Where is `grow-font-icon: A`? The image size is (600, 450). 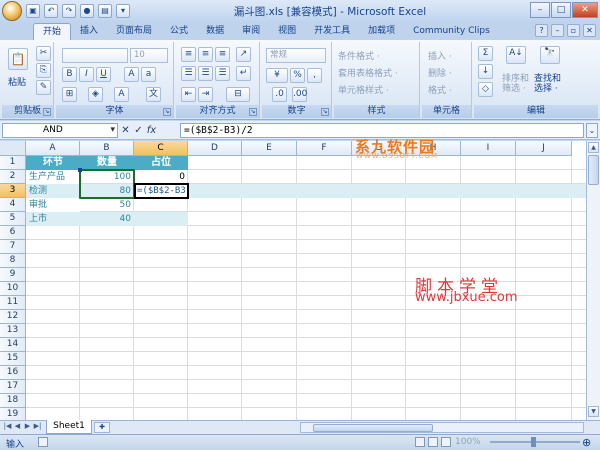
grow-font-icon: A is located at coordinates (131, 74).